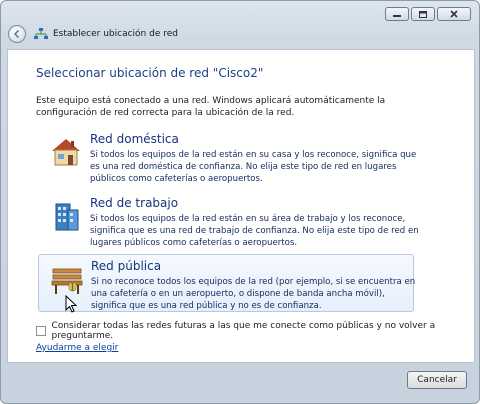  I want to click on minimize-button, so click(397, 14).